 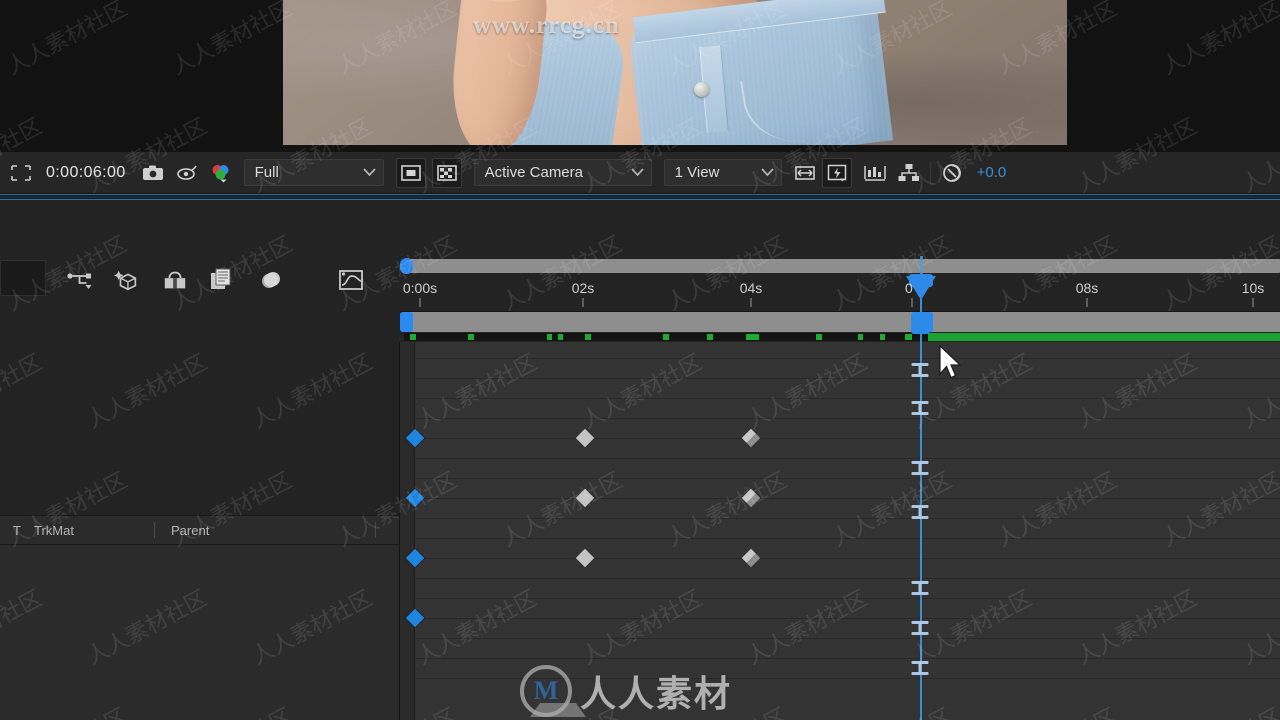 What do you see at coordinates (21, 173) in the screenshot?
I see `region-of-interest-icon` at bounding box center [21, 173].